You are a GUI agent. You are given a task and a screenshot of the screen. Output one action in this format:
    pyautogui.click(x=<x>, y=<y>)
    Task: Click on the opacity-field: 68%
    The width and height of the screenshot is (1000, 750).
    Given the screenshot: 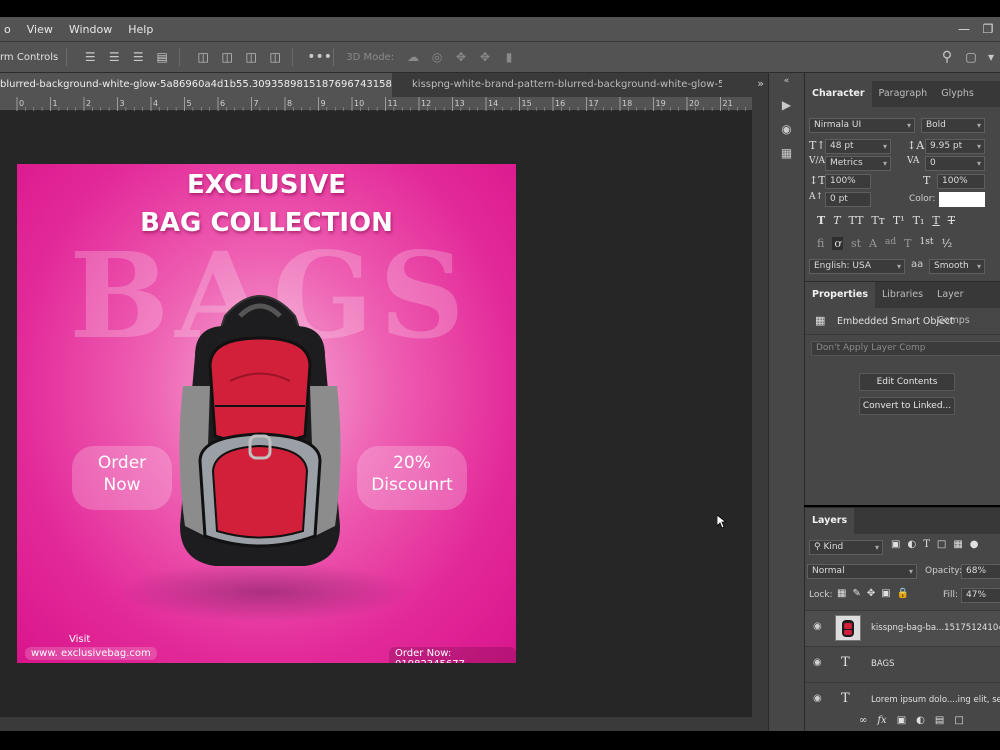 What is the action you would take?
    pyautogui.click(x=980, y=571)
    